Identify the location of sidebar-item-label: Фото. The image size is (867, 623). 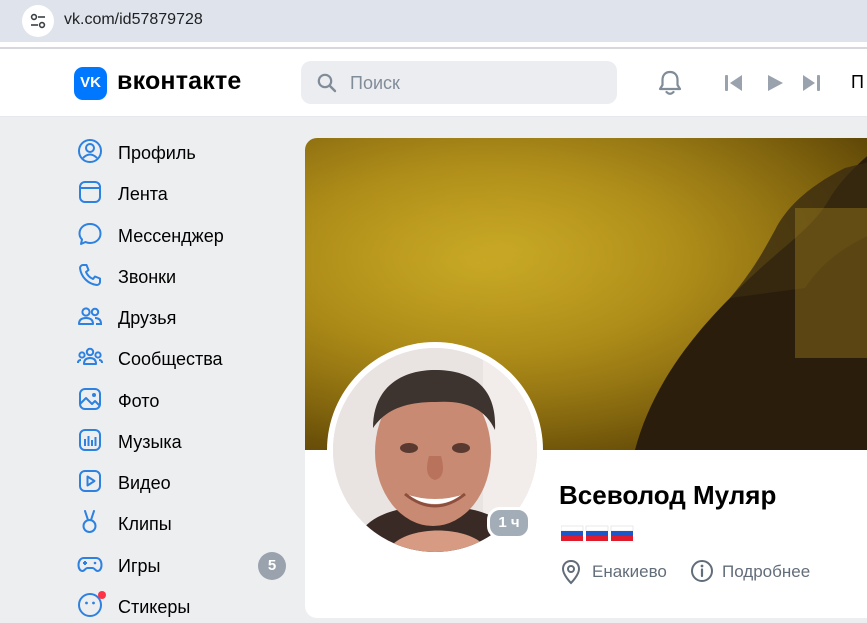
(139, 401).